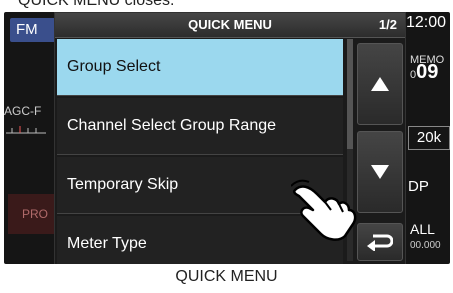 Image resolution: width=453 pixels, height=293 pixels. I want to click on dialog-title: QUICK MENU, so click(230, 24).